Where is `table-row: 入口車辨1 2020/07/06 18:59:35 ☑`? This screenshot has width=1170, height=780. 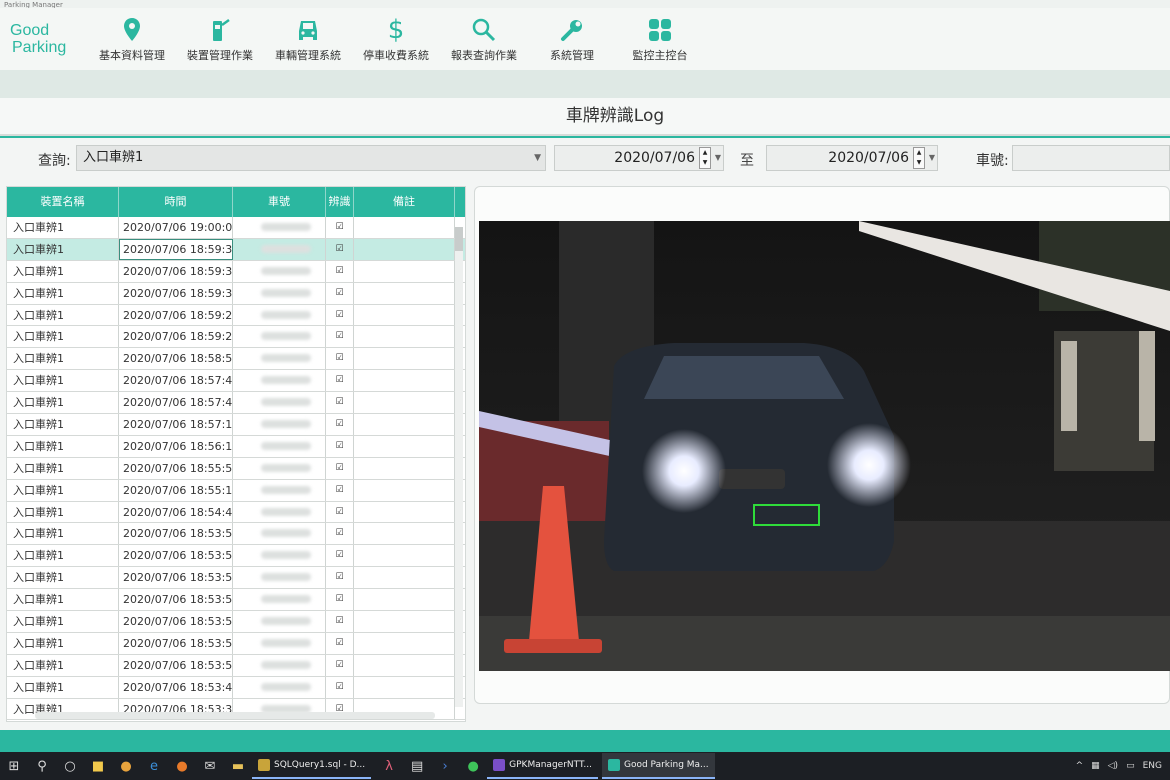
table-row: 入口車辨1 2020/07/06 18:59:35 ☑ is located at coordinates (236, 249).